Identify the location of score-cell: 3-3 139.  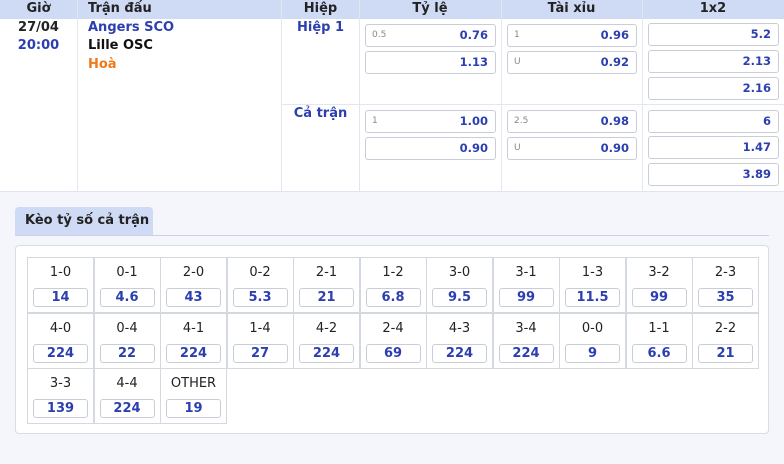
(60, 396).